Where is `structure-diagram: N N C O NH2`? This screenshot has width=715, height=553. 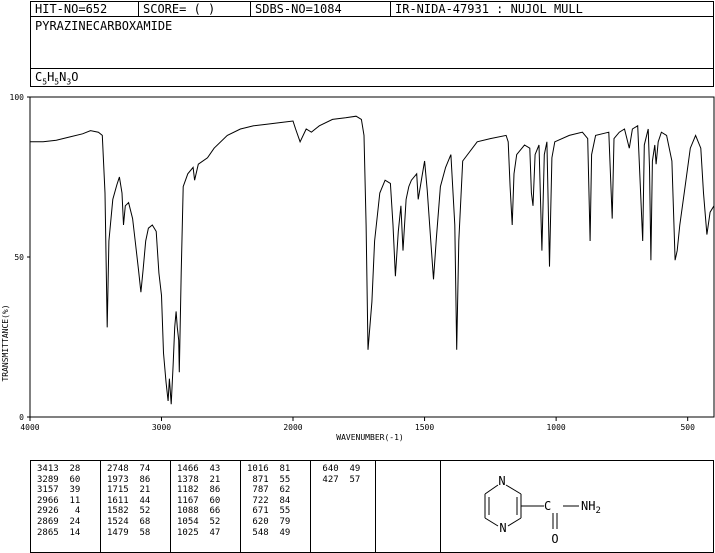
structure-diagram: N N C O NH2 is located at coordinates (542, 510).